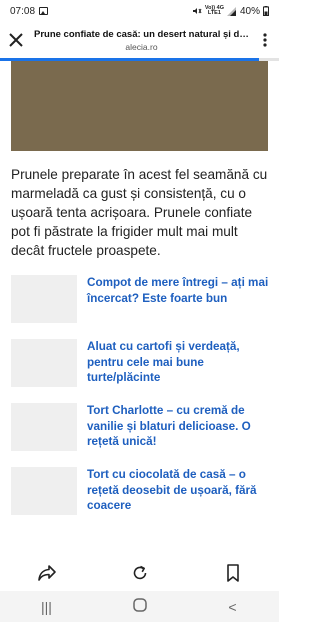 This screenshot has width=320, height=622. I want to click on recents-button: |||, so click(47, 607).